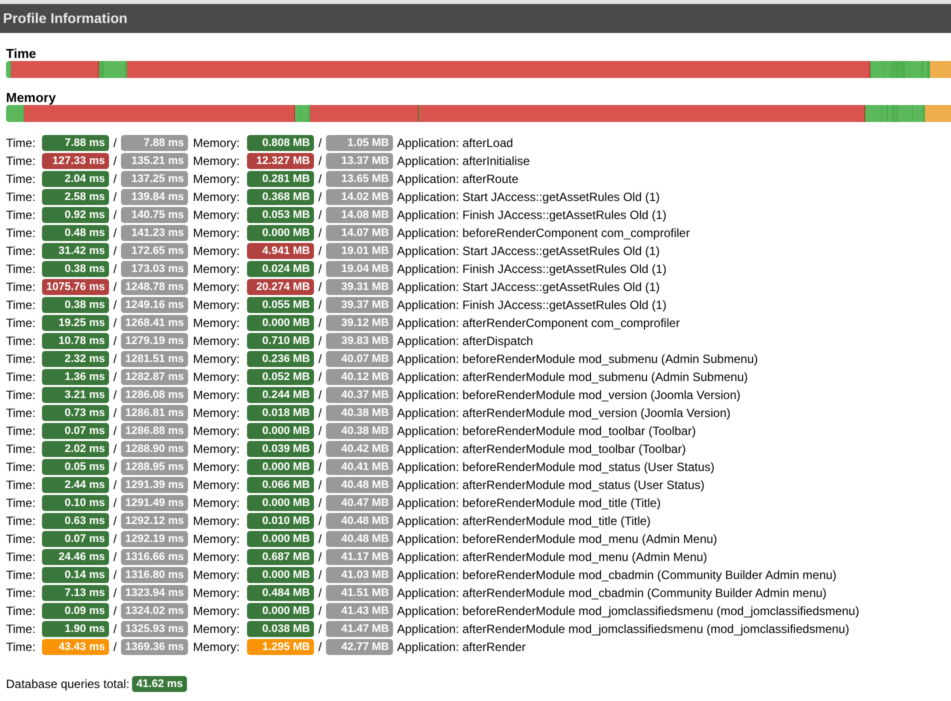 This screenshot has width=951, height=701. Describe the element at coordinates (75, 593) in the screenshot. I see `time-badge: 7.13 ms` at that location.